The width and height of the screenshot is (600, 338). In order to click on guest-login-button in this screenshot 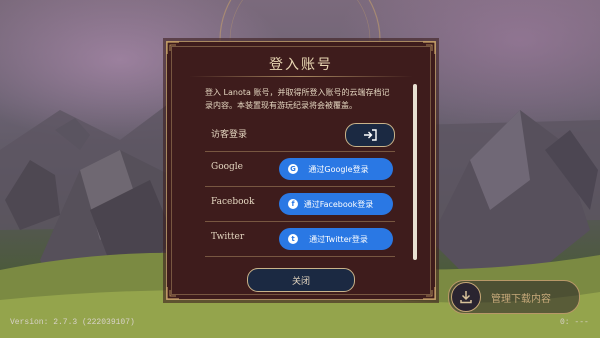, I will do `click(370, 135)`.